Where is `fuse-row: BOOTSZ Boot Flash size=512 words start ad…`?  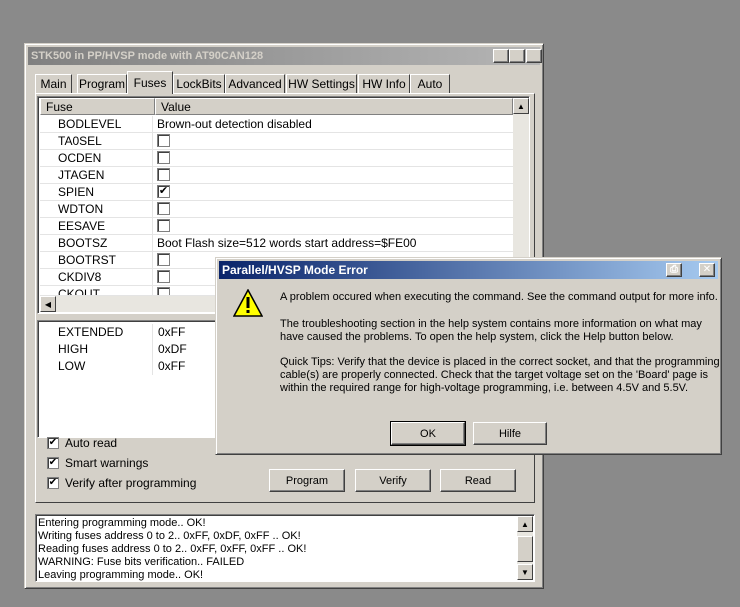
fuse-row: BOOTSZ Boot Flash size=512 words start ad… is located at coordinates (276, 243).